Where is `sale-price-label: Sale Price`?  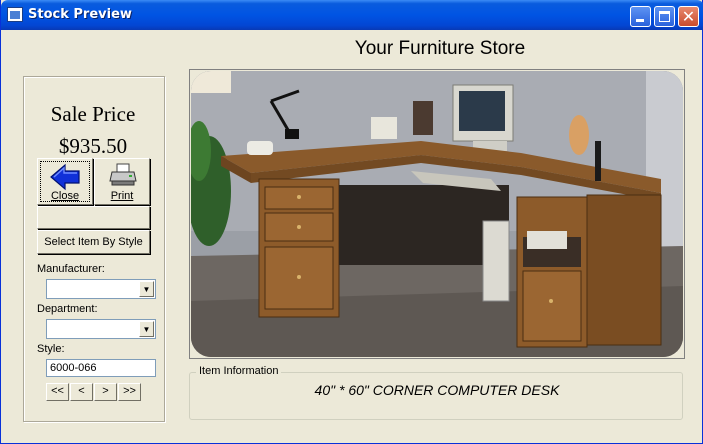 sale-price-label: Sale Price is located at coordinates (93, 114).